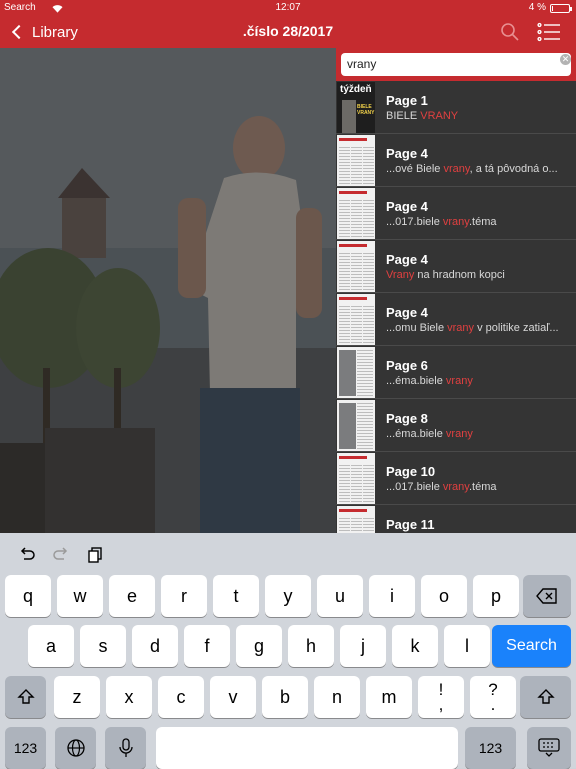 The image size is (576, 769). I want to click on space-bar, so click(307, 748).